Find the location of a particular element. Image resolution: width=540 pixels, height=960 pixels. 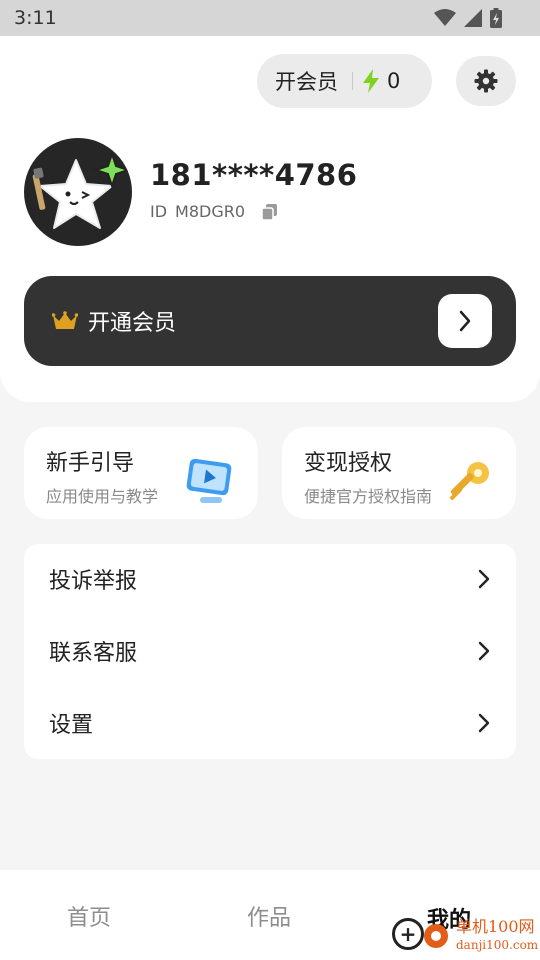

watermark-circle-icon is located at coordinates (436, 936).